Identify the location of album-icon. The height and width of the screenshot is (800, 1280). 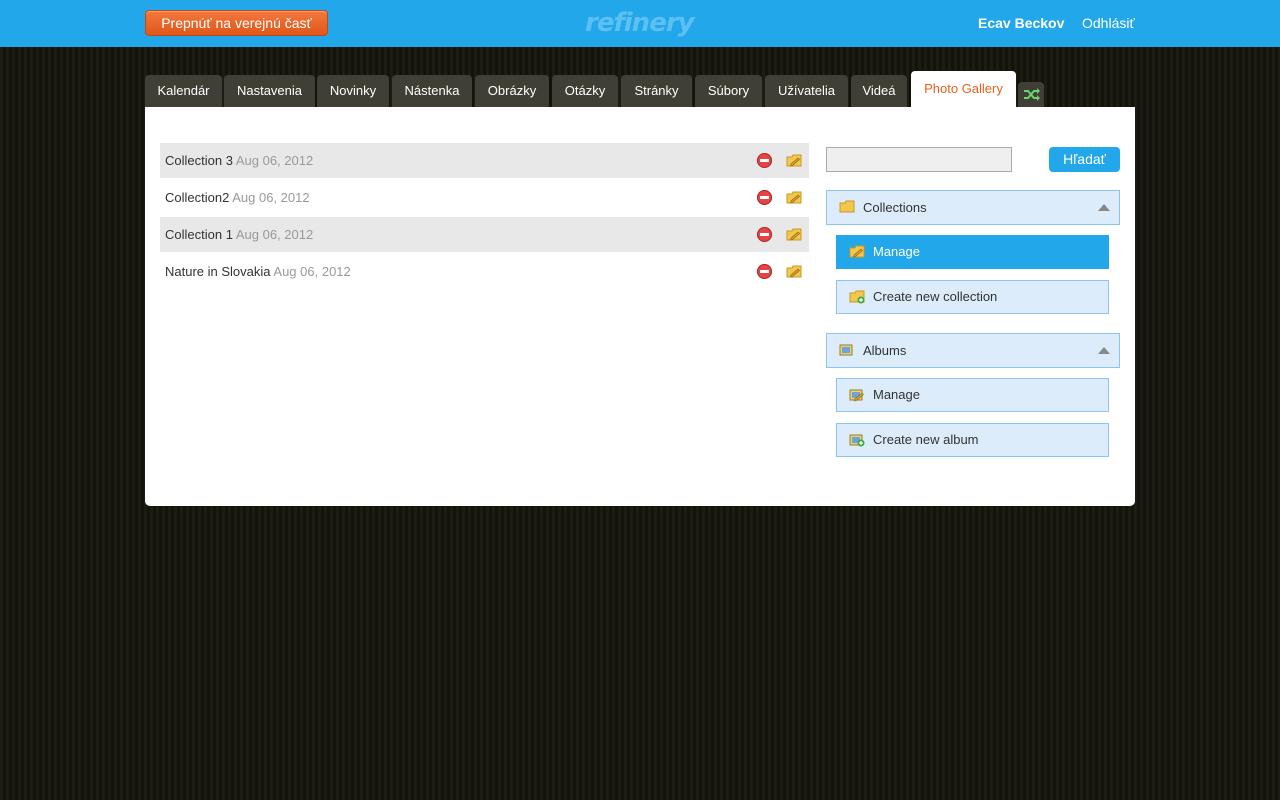
(846, 350).